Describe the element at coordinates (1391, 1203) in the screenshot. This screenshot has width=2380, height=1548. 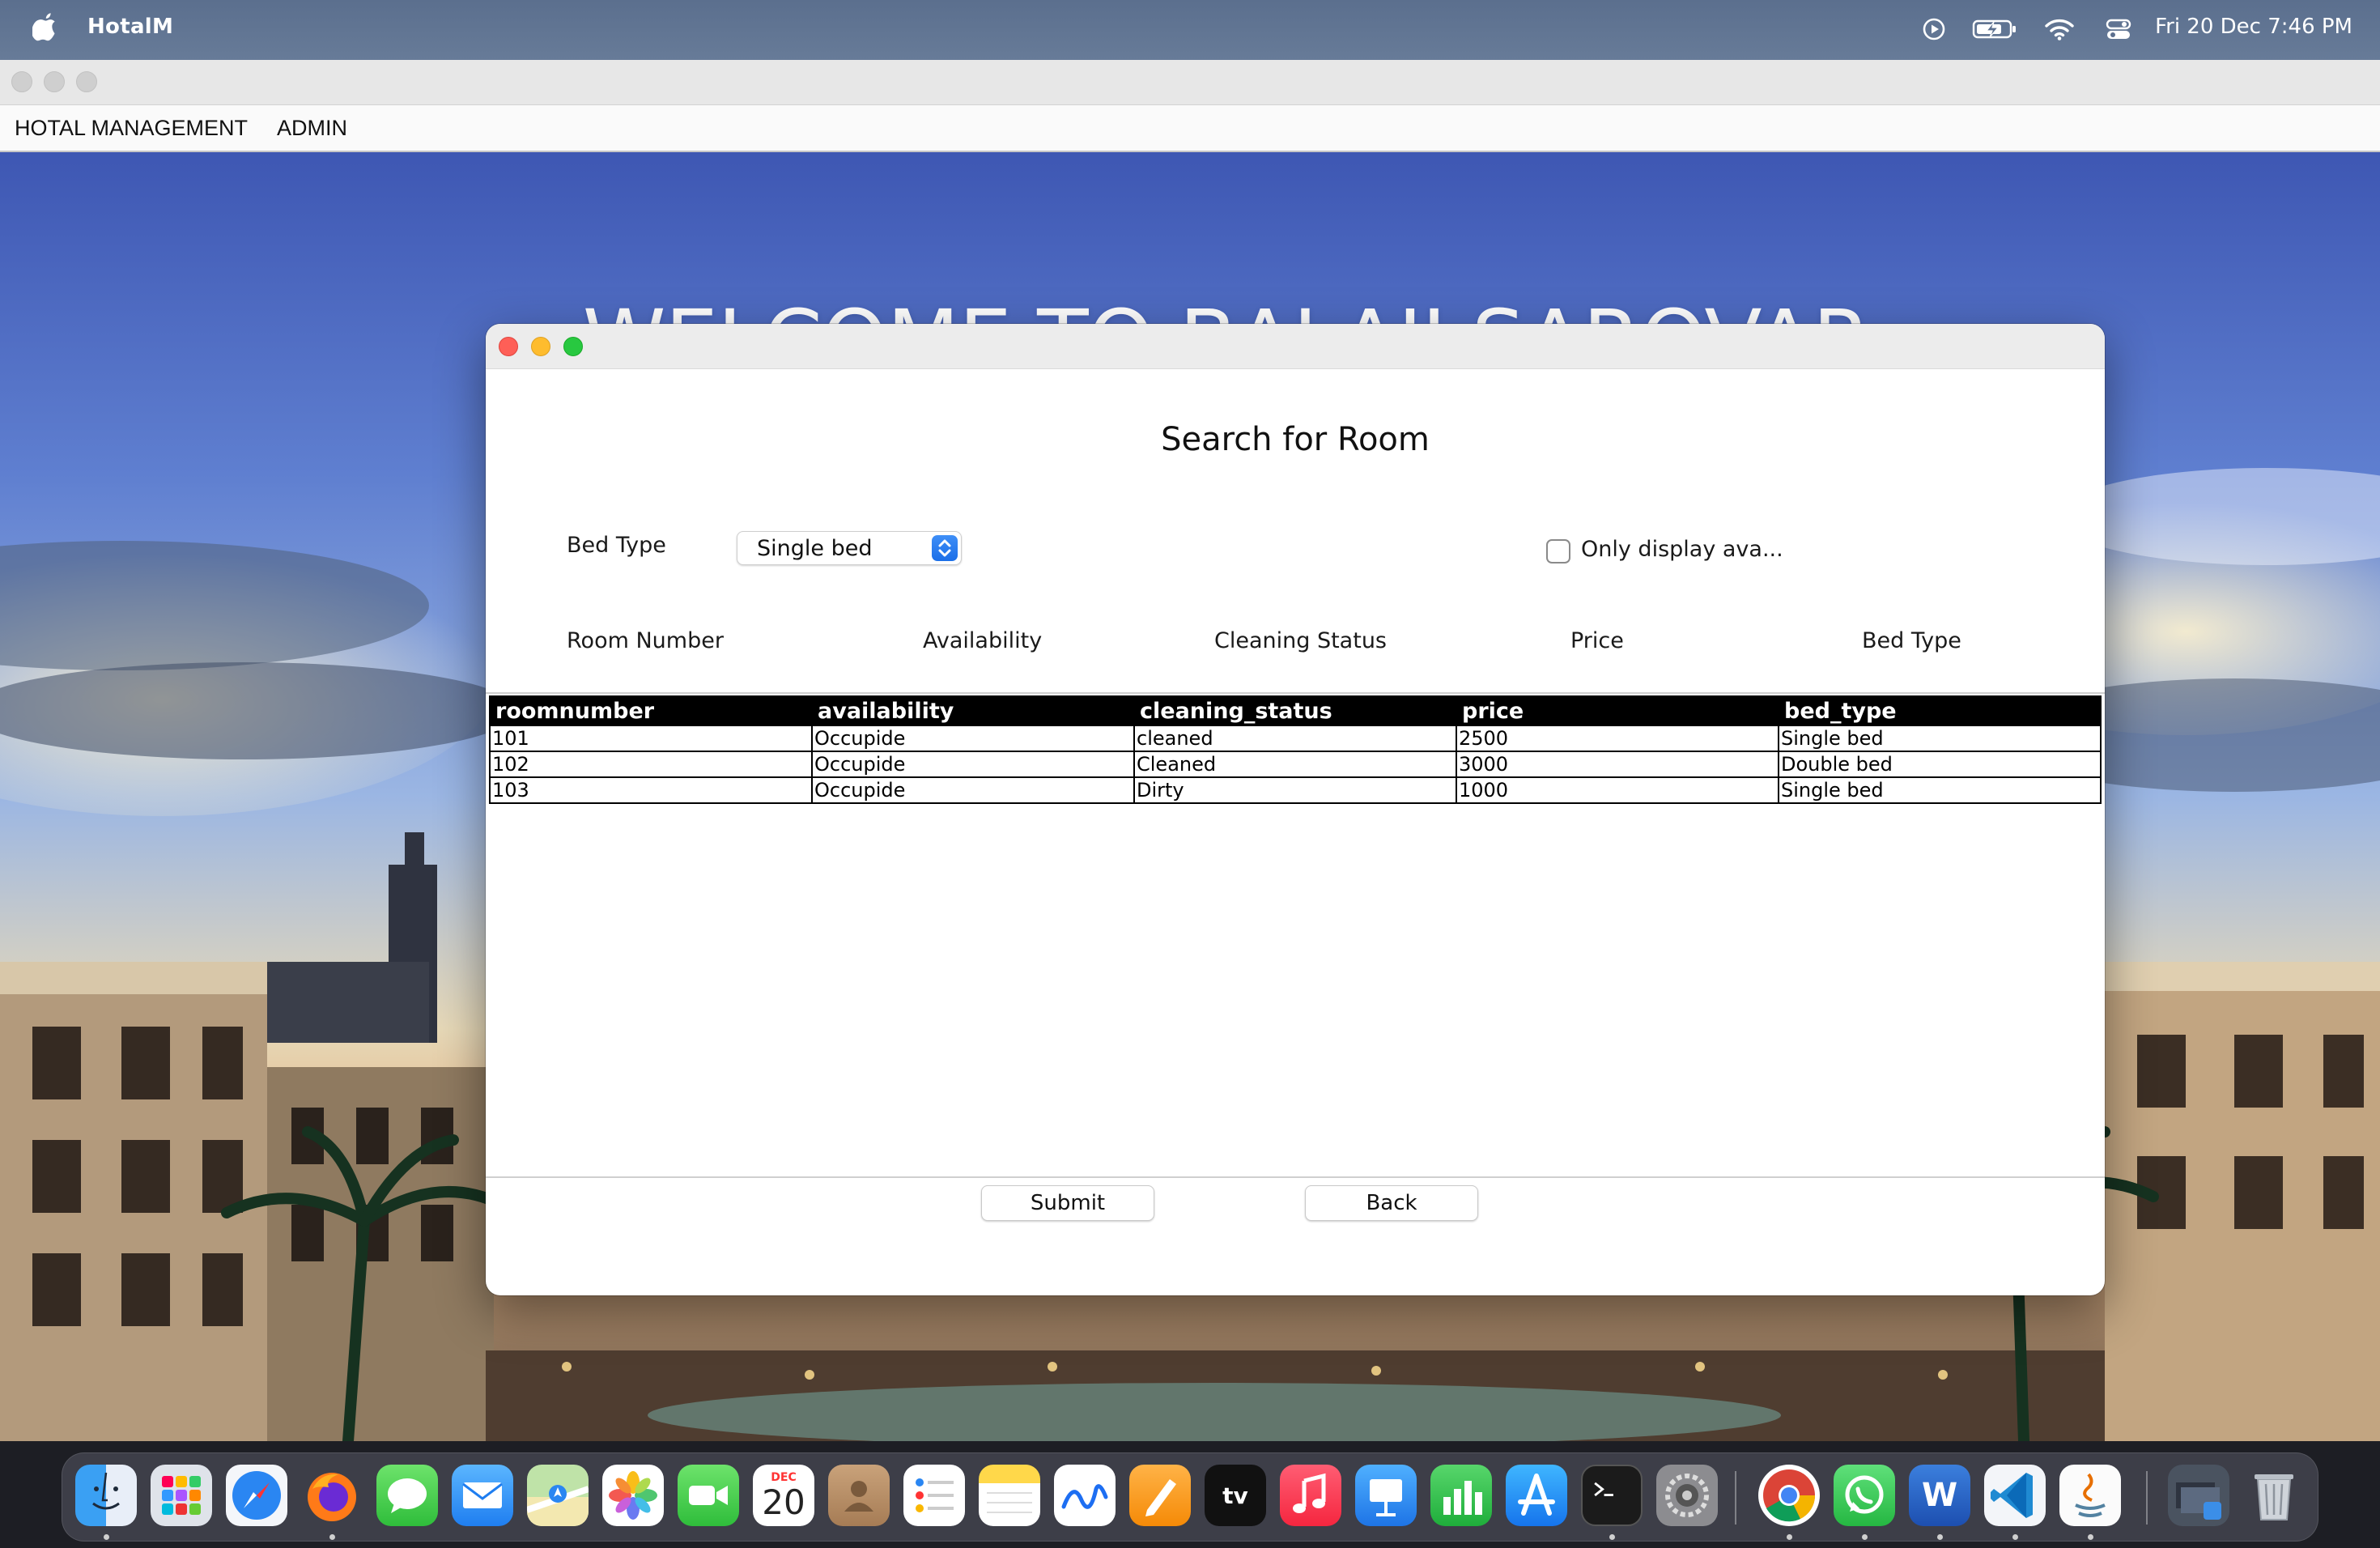
I see `back-button: Back` at that location.